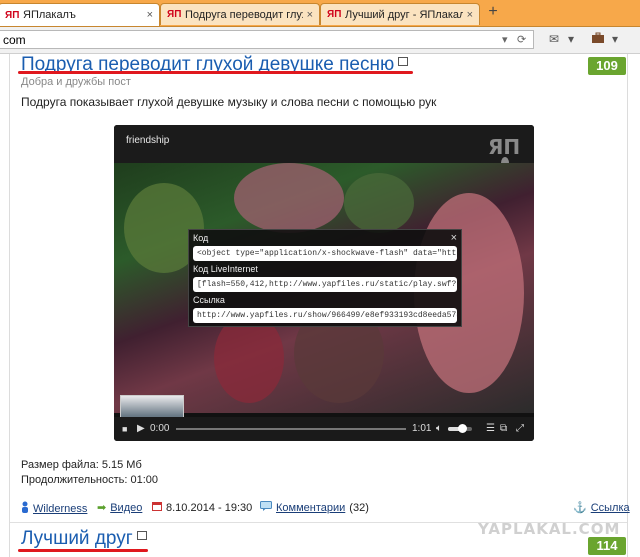  What do you see at coordinates (83, 550) in the screenshot?
I see `next-title-underline` at bounding box center [83, 550].